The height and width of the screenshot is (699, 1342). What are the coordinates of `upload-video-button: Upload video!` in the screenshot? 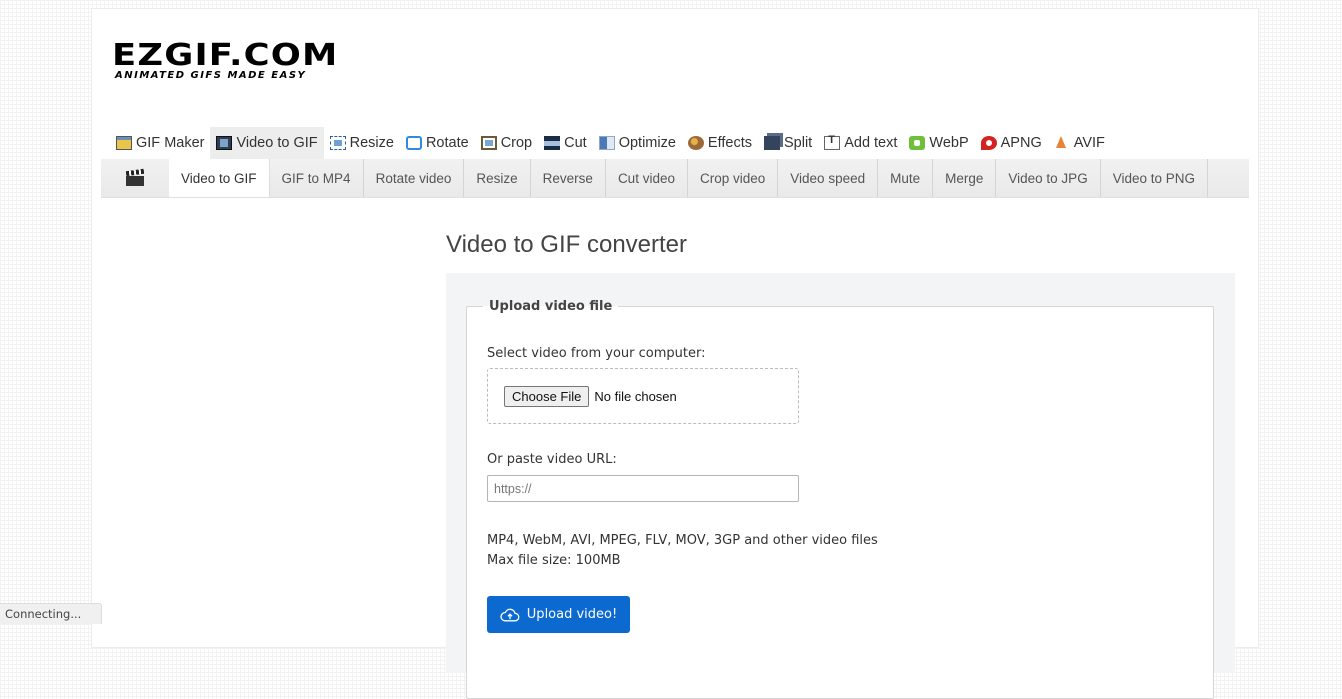 It's located at (558, 614).